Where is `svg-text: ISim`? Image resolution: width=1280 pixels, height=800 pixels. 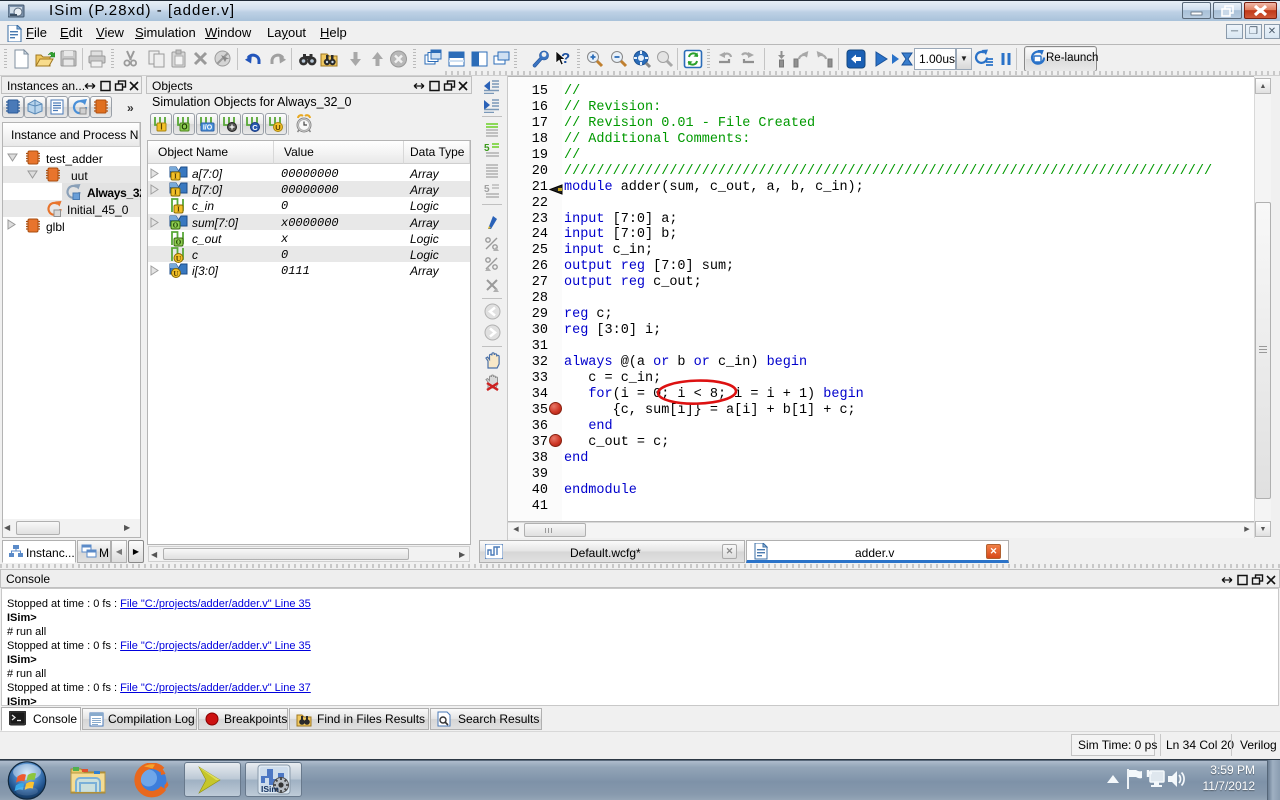 svg-text: ISim is located at coordinates (270, 789).